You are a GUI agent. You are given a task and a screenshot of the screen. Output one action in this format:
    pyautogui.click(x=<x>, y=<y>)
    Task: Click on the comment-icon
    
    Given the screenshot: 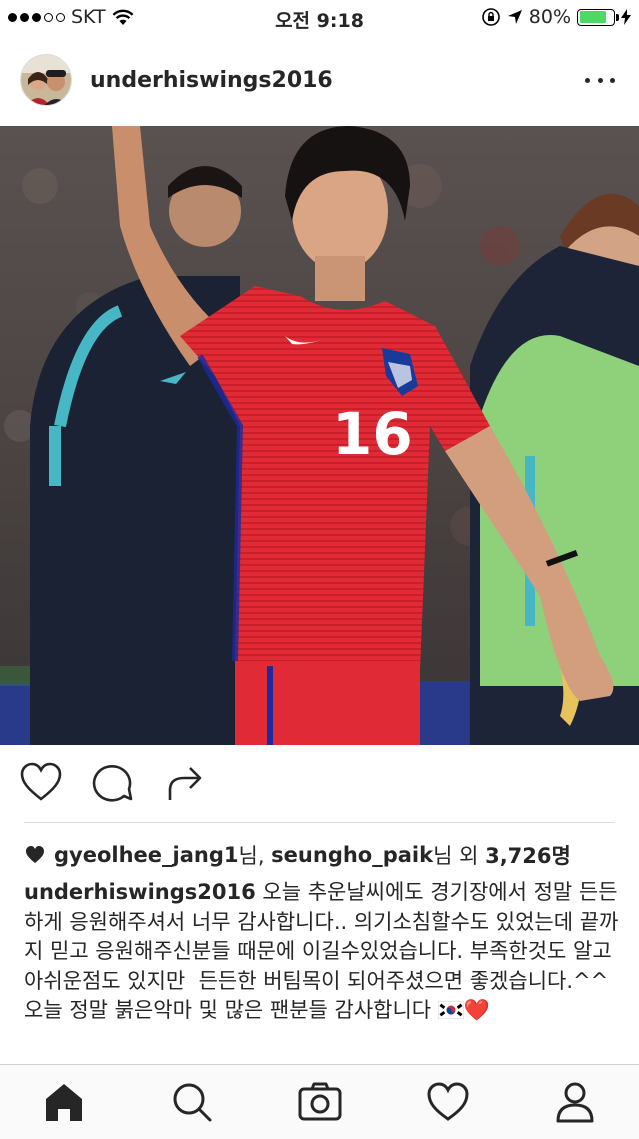 What is the action you would take?
    pyautogui.click(x=112, y=783)
    